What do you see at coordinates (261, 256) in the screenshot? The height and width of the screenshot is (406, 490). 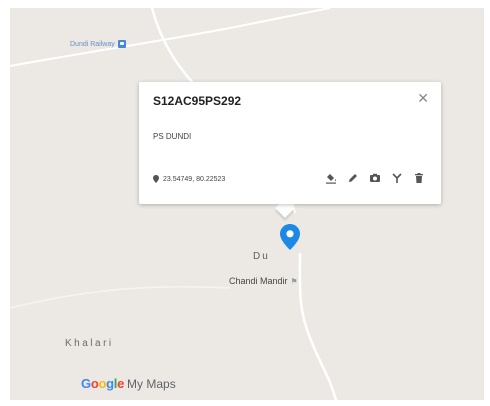 I see `place-label-dundi: Du` at bounding box center [261, 256].